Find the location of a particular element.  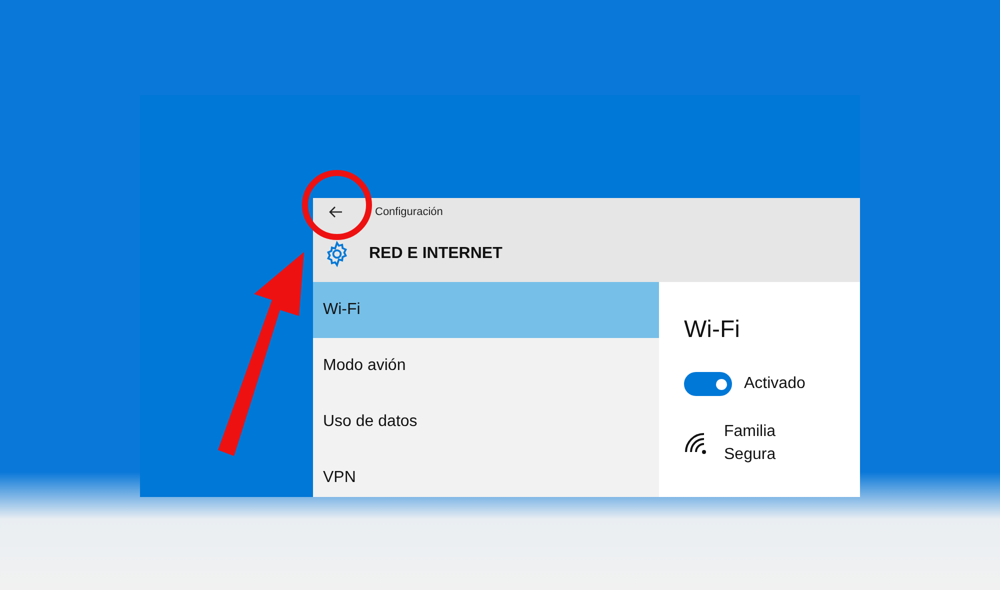

sidebar-item: Uso de datos is located at coordinates (486, 422).